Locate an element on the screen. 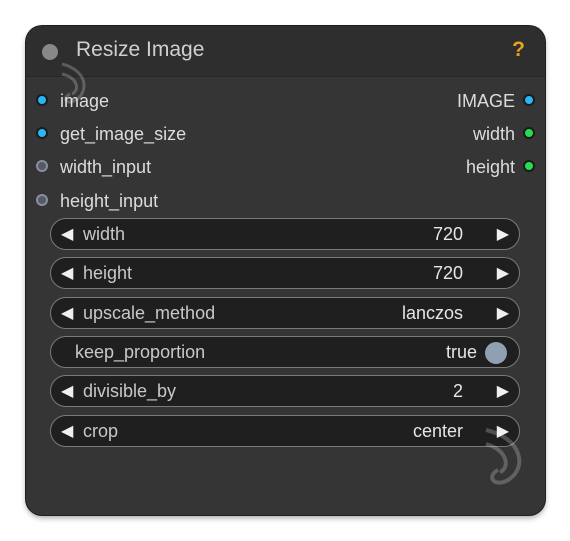 This screenshot has height=541, width=570. widget-label: width is located at coordinates (104, 234).